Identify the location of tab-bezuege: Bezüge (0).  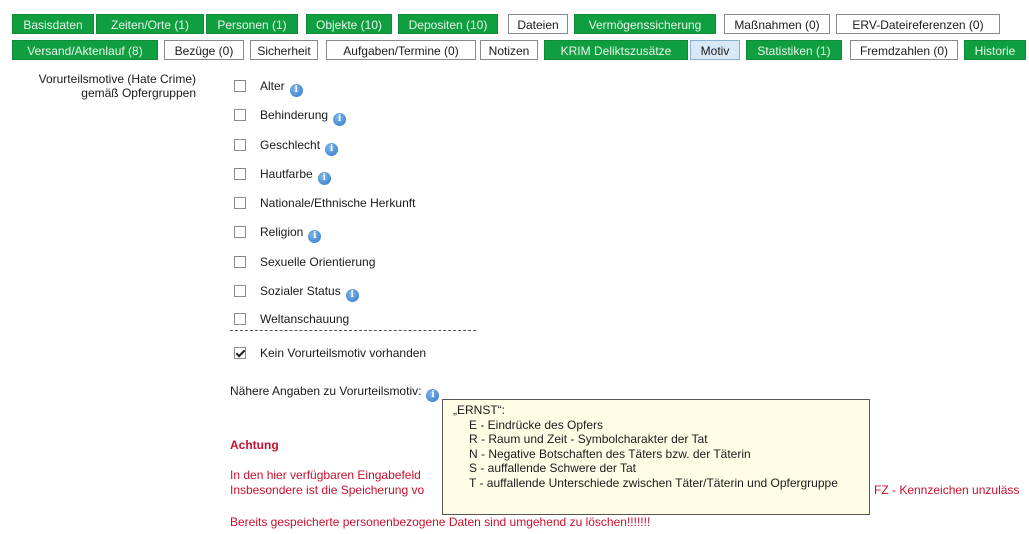
(204, 50).